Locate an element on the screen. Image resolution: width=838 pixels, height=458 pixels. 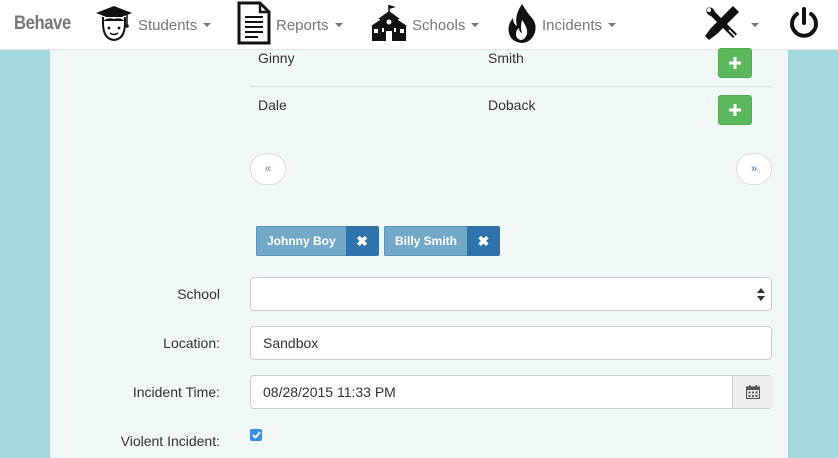
checkmark-icon is located at coordinates (256, 435).